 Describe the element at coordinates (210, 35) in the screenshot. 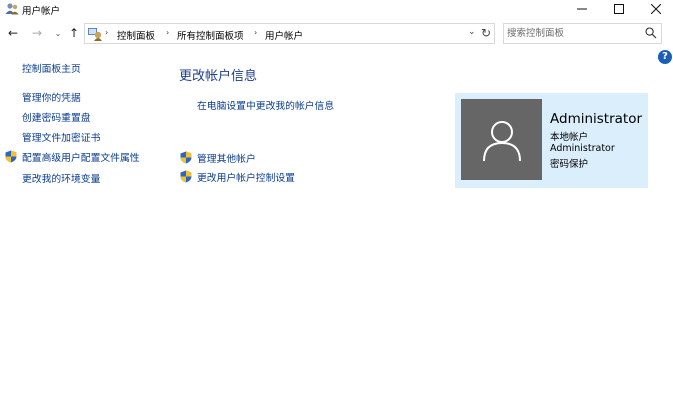

I see `breadcrumb-all-items: 所有控制面板项` at that location.